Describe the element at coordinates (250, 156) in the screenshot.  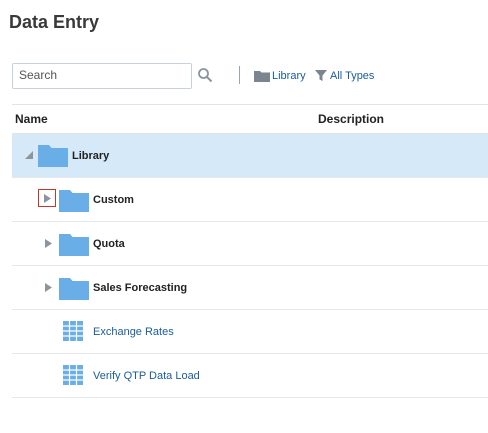
I see `table-row: Library` at that location.